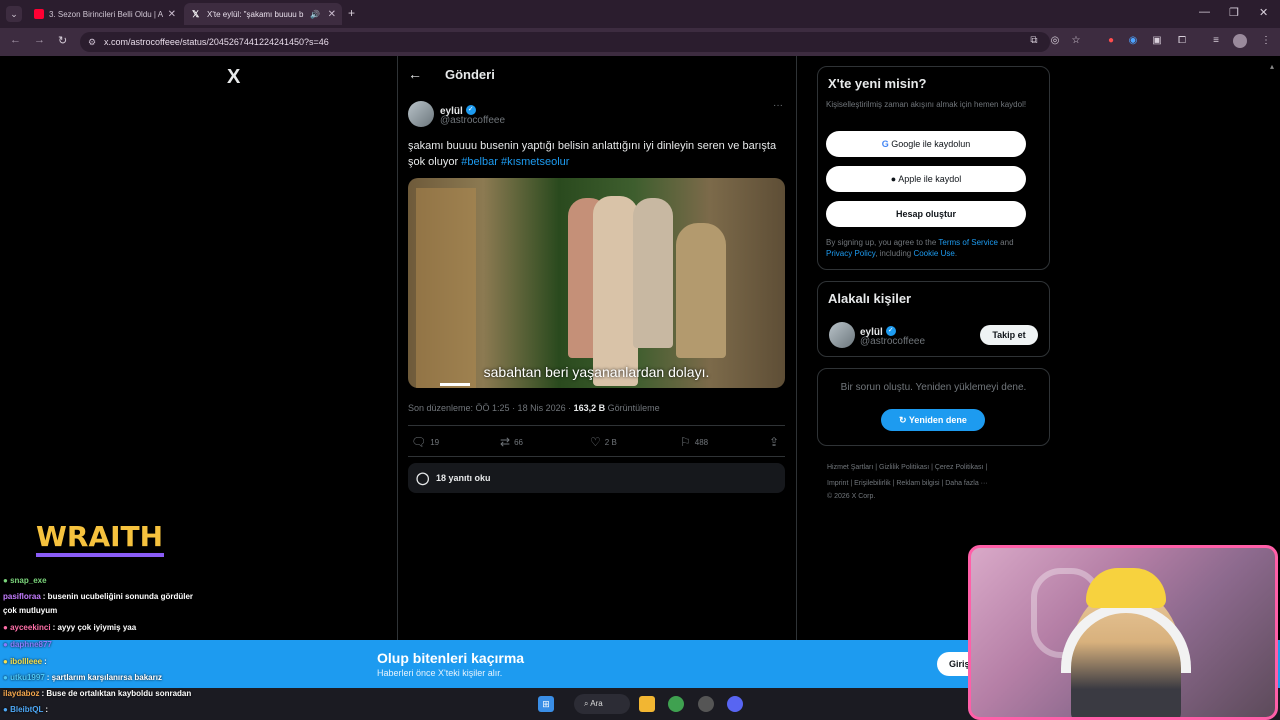 This screenshot has height=720, width=1280. Describe the element at coordinates (1009, 335) in the screenshot. I see `follow-button: Takip et` at that location.